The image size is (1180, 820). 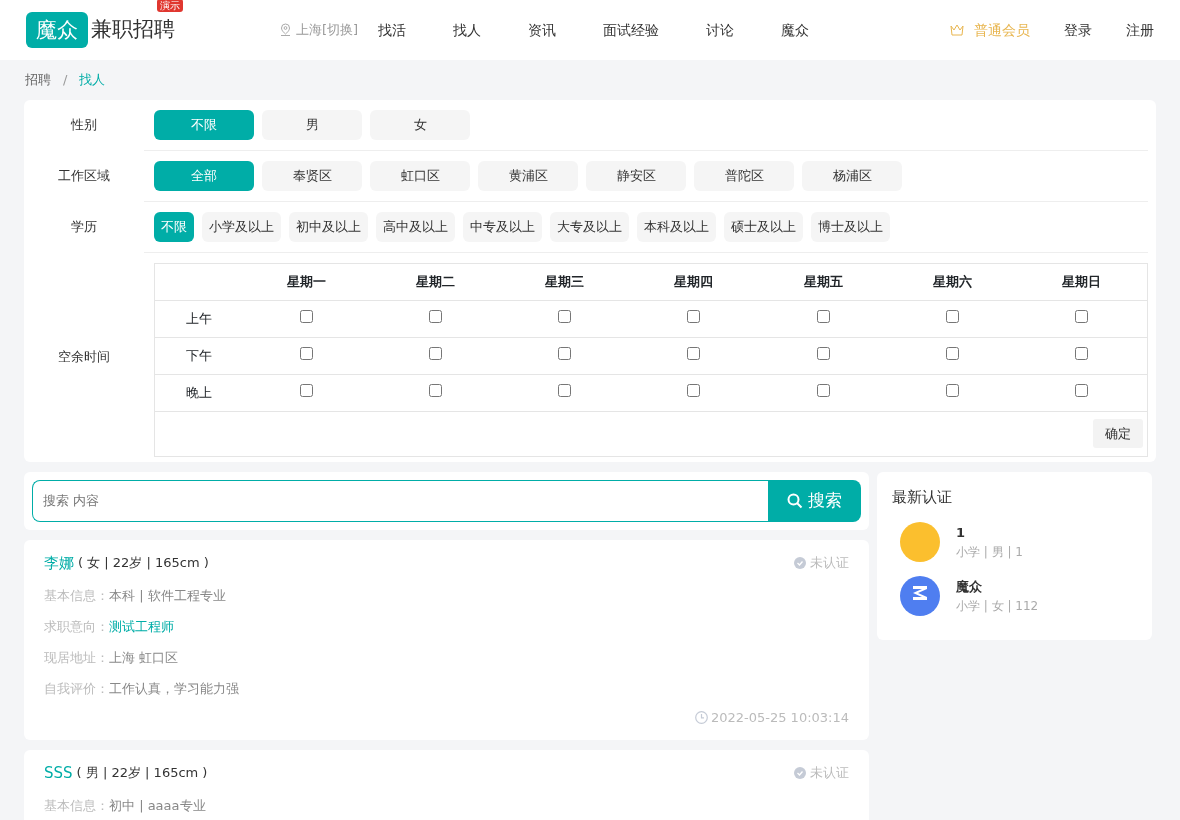 What do you see at coordinates (392, 30) in the screenshot?
I see `nav-link: 找活` at bounding box center [392, 30].